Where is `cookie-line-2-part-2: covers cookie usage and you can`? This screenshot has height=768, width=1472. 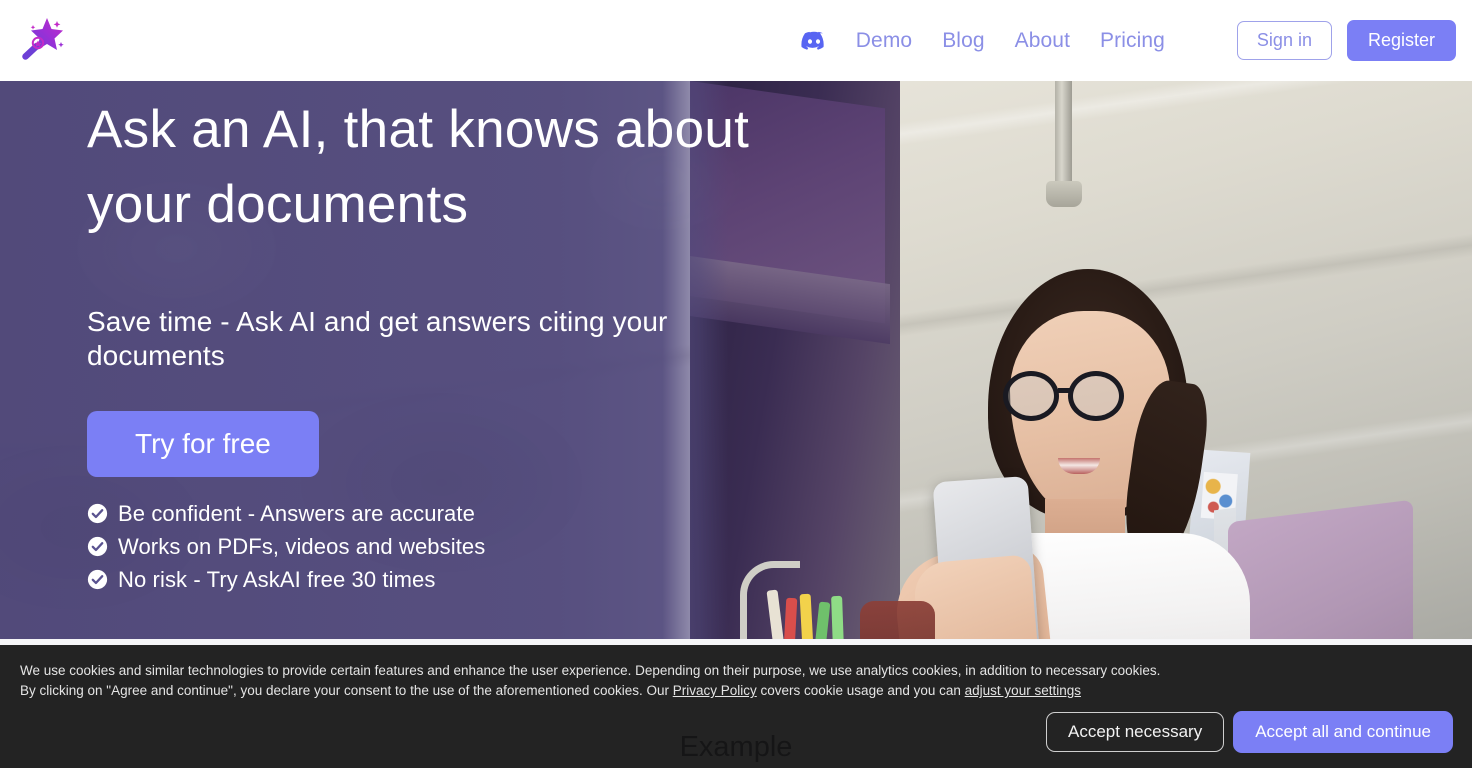 cookie-line-2-part-2: covers cookie usage and you can is located at coordinates (860, 690).